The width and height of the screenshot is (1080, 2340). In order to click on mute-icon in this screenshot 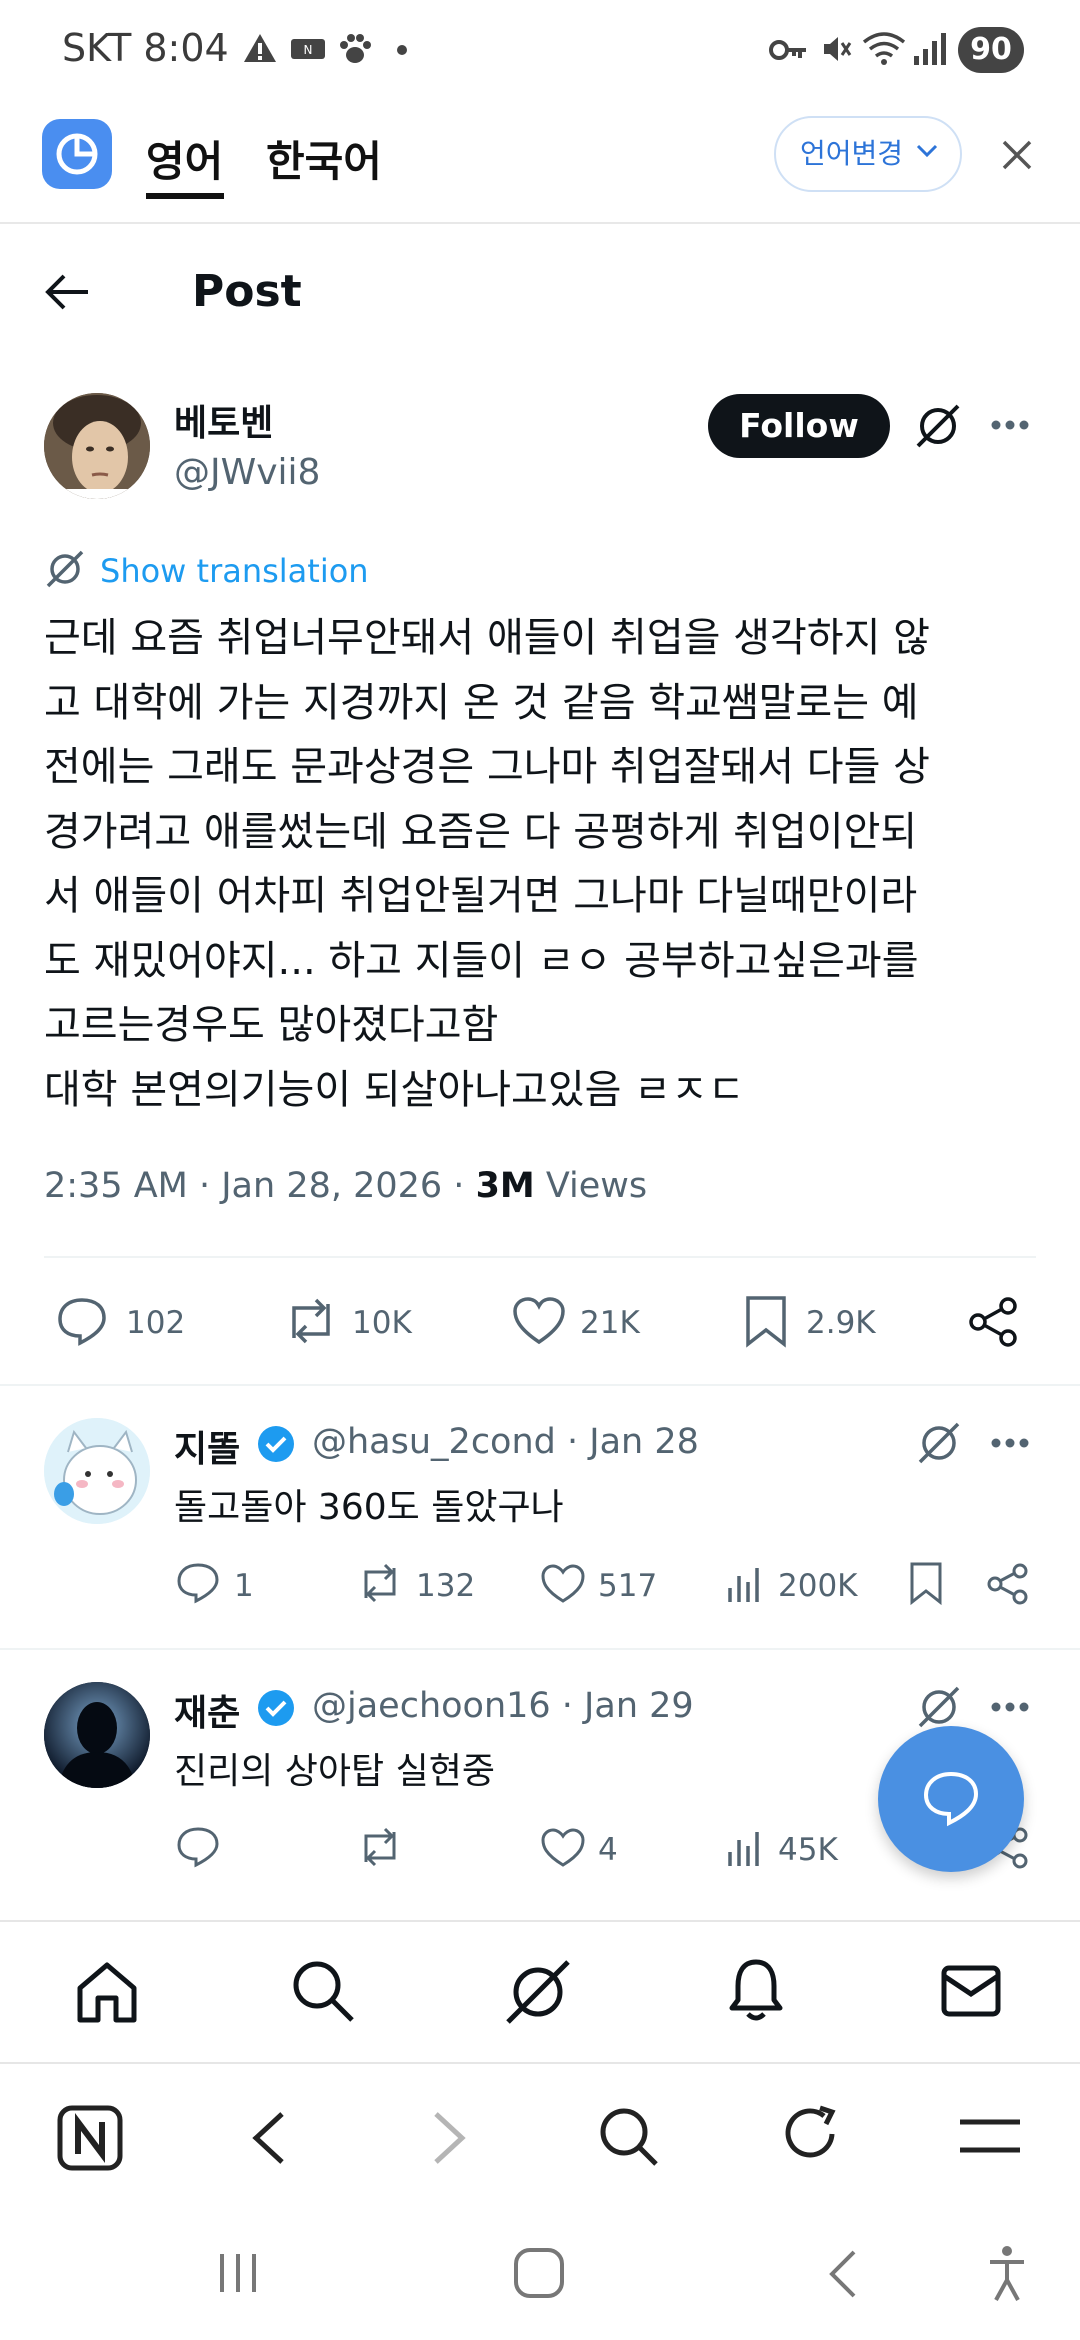, I will do `click(838, 49)`.